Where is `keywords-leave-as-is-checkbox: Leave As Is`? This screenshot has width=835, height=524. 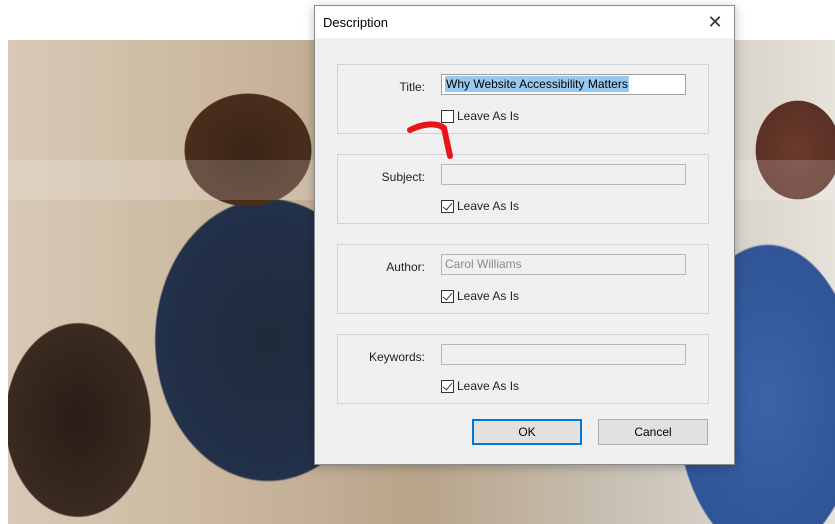
keywords-leave-as-is-checkbox: Leave As Is is located at coordinates (480, 386).